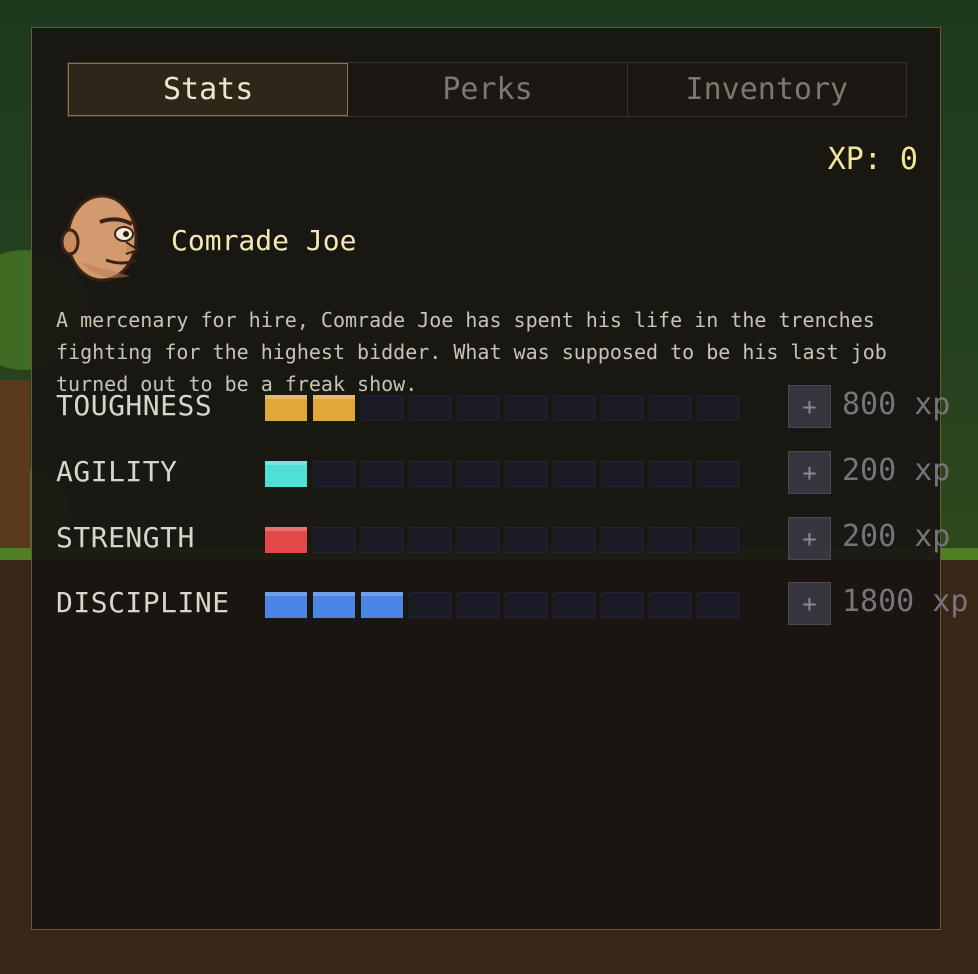  I want to click on tab-bar: Stats Perks Inventory, so click(487, 89).